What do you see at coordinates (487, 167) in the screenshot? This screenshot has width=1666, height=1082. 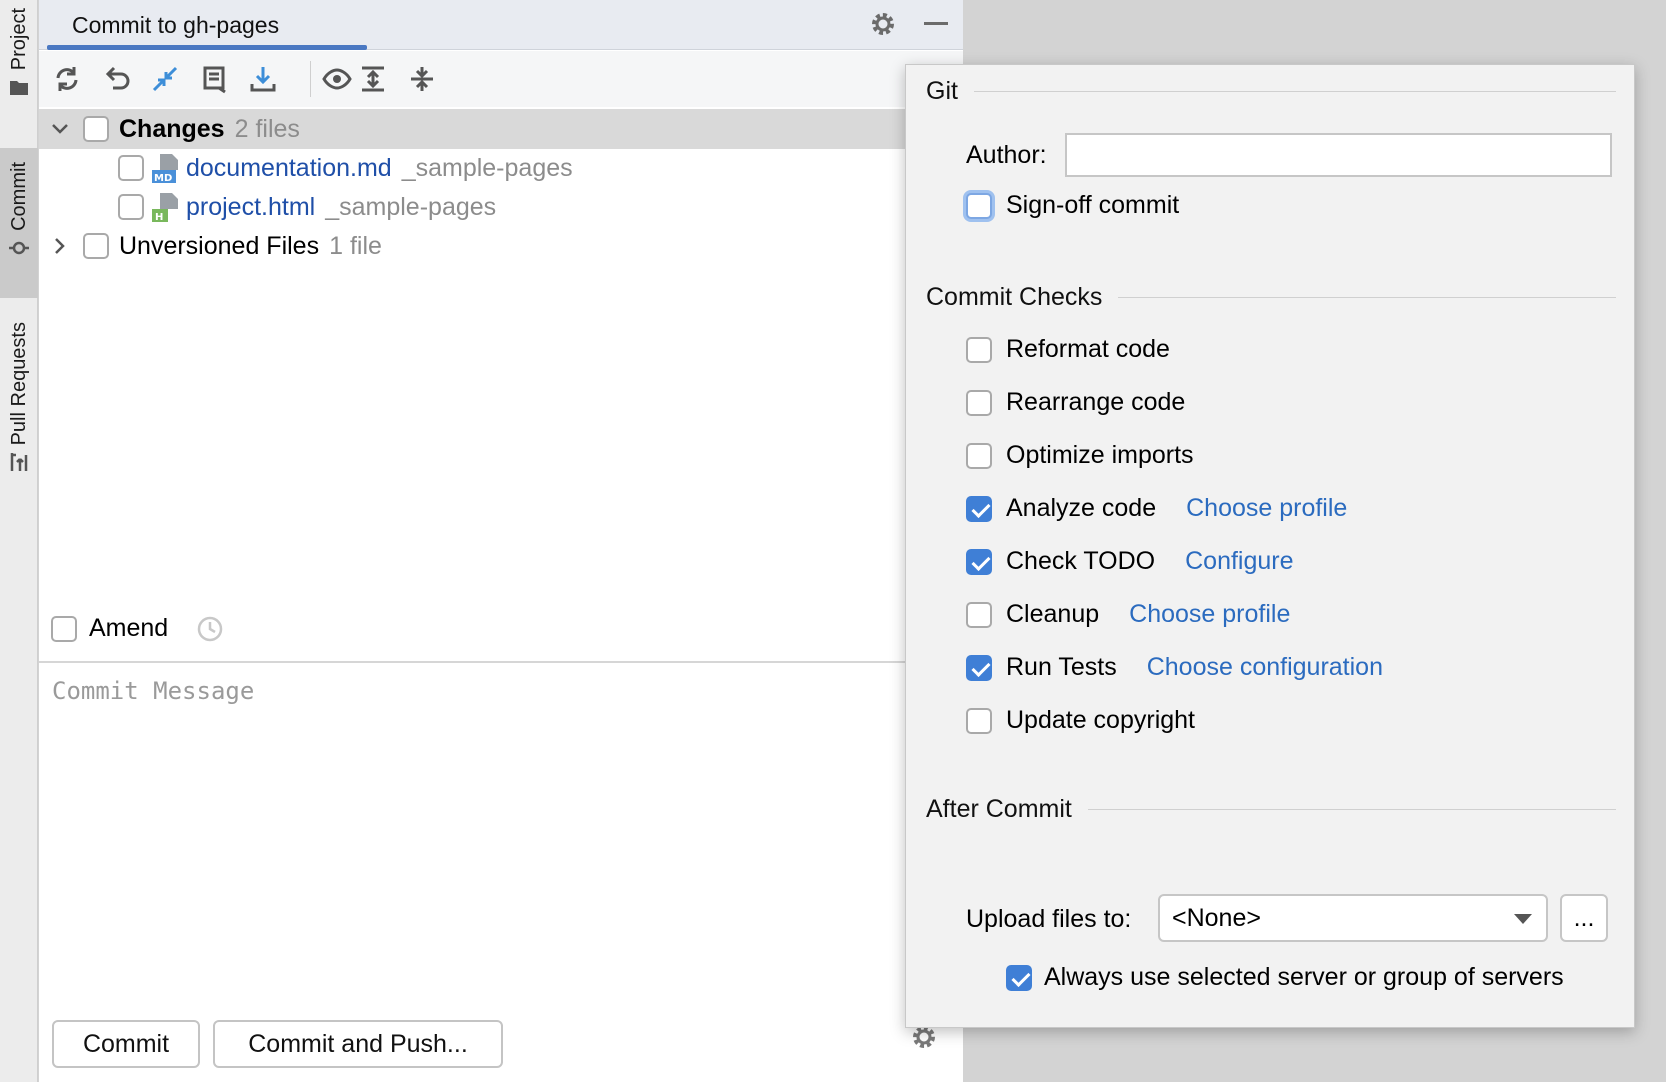 I see `file-path: _sample-pages` at bounding box center [487, 167].